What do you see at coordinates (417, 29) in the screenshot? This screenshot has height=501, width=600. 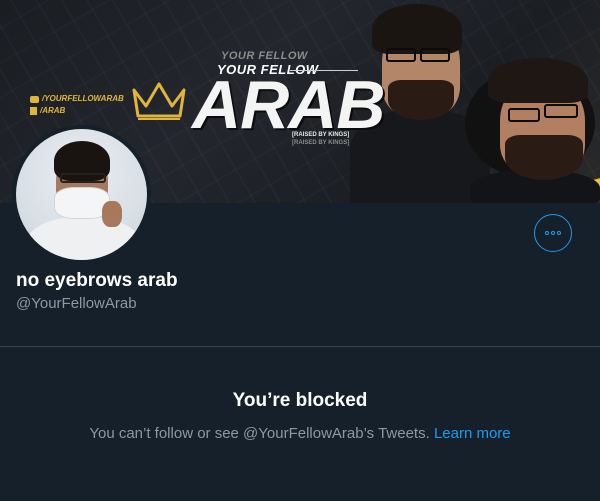 I see `banner-person-left-hair` at bounding box center [417, 29].